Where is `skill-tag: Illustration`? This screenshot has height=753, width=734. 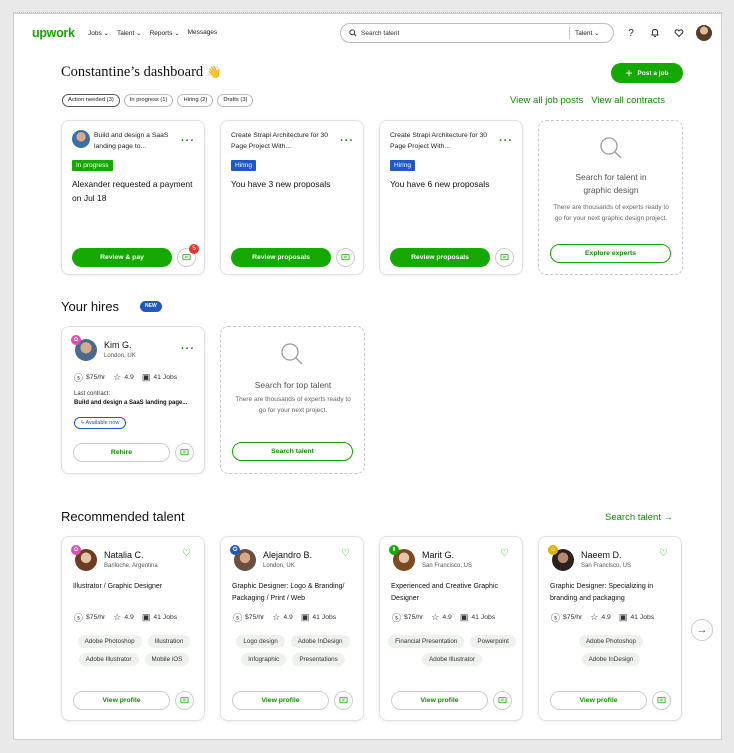 skill-tag: Illustration is located at coordinates (169, 641).